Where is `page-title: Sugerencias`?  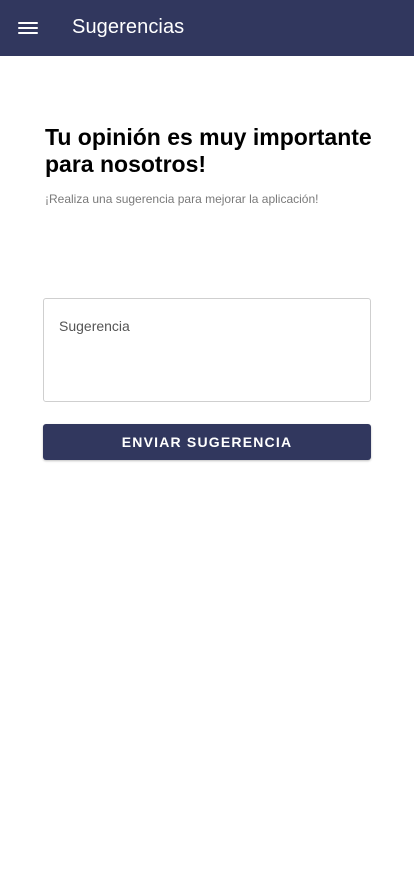 page-title: Sugerencias is located at coordinates (128, 27).